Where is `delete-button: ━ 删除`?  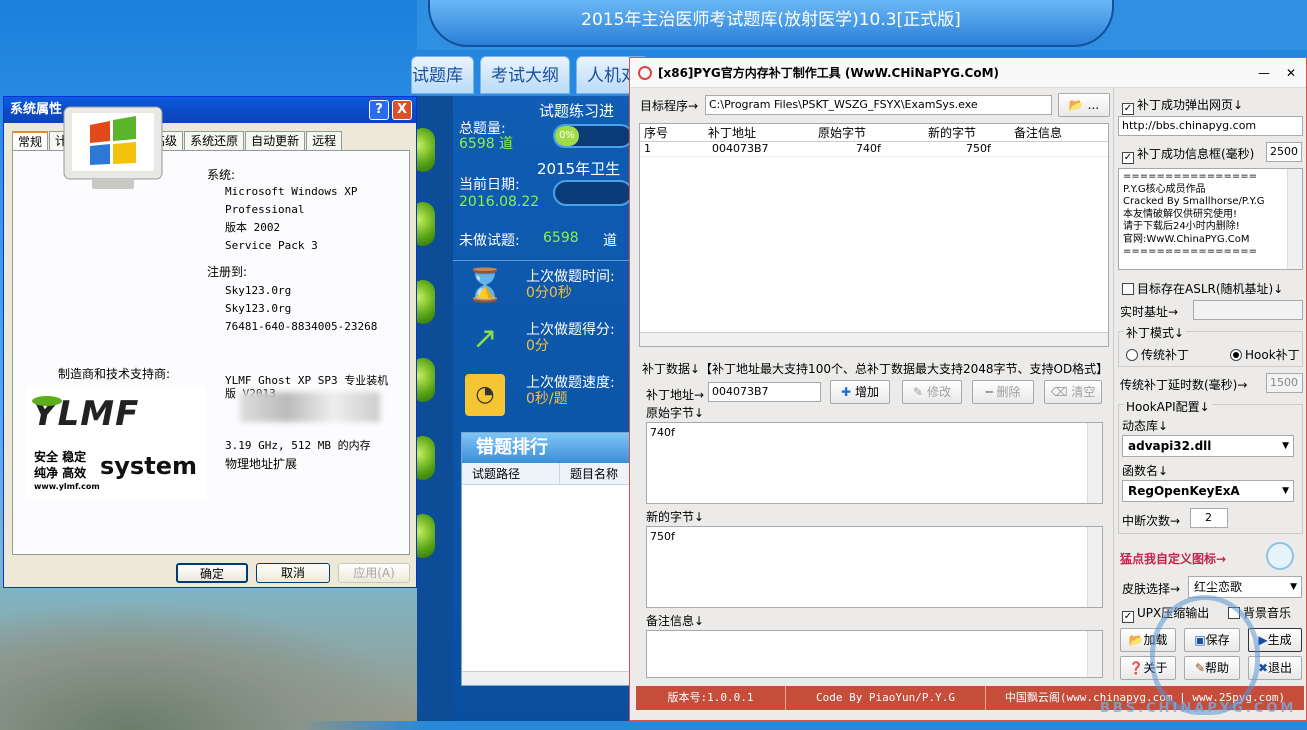
delete-button: ━ 删除 is located at coordinates (1003, 392).